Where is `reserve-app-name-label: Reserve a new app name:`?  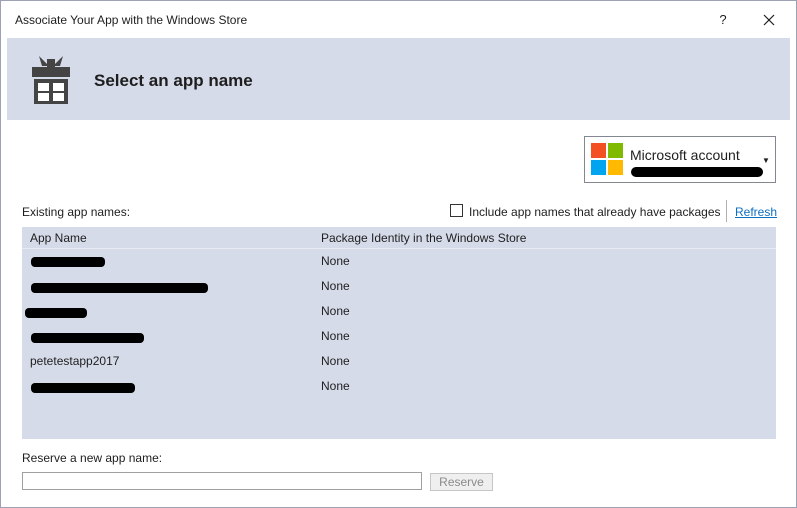
reserve-app-name-label: Reserve a new app name: is located at coordinates (92, 458).